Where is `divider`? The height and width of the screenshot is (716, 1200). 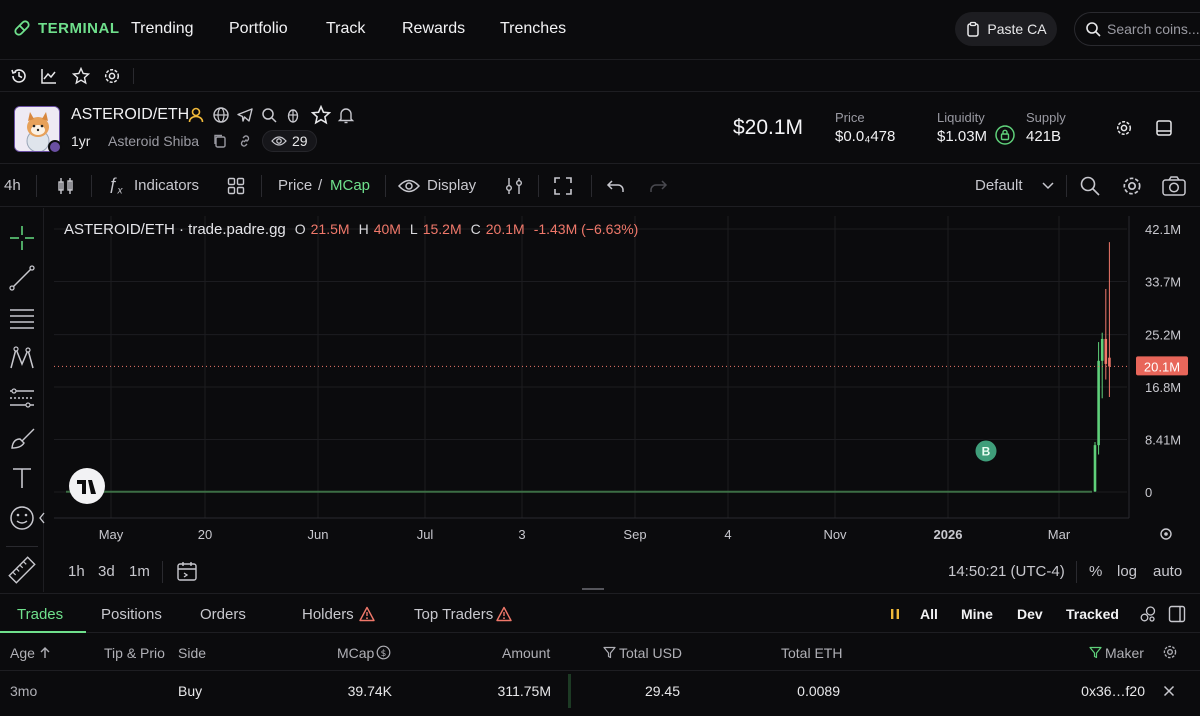 divider is located at coordinates (1066, 186).